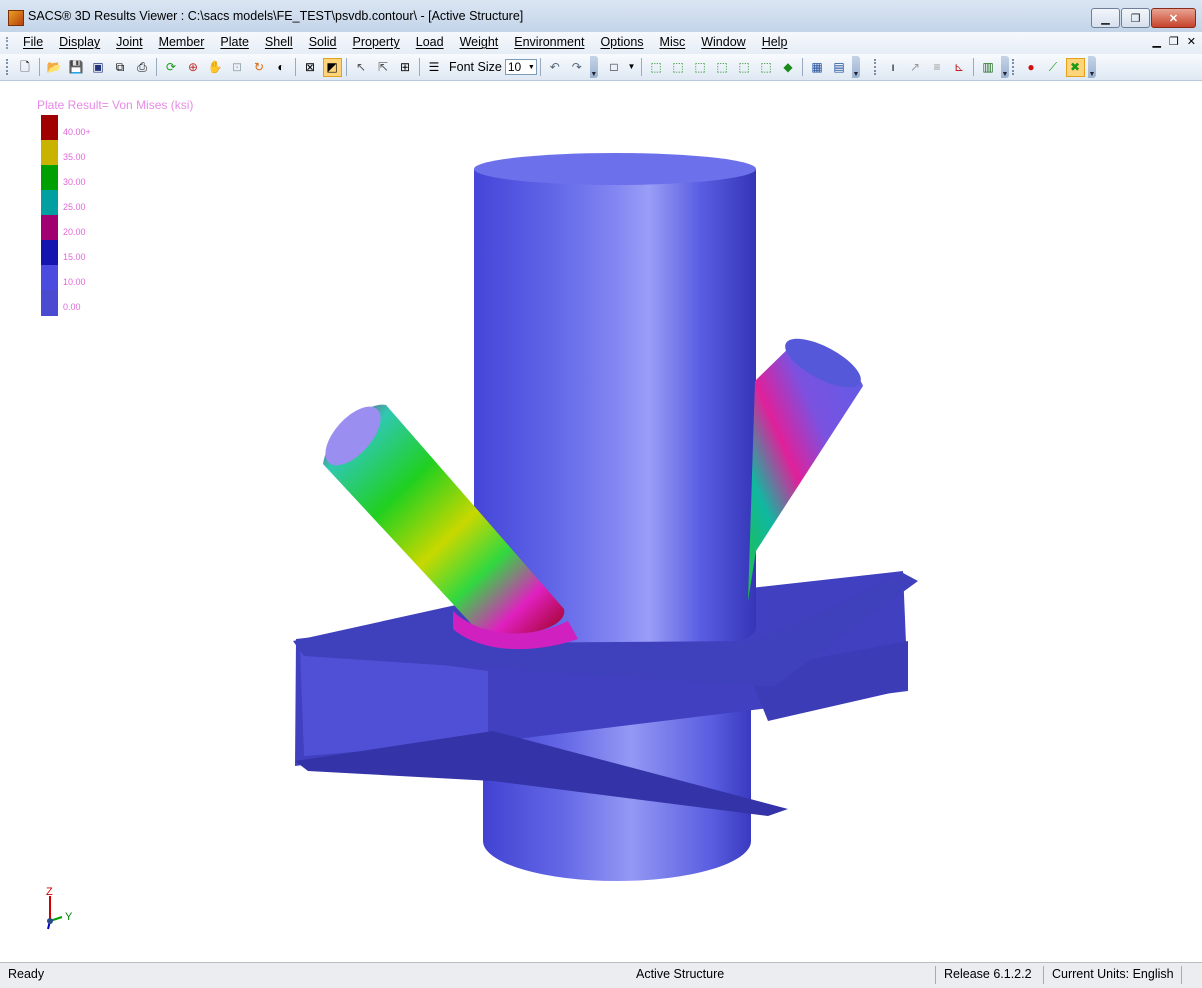  I want to click on shape-select-icon: □, so click(614, 67).